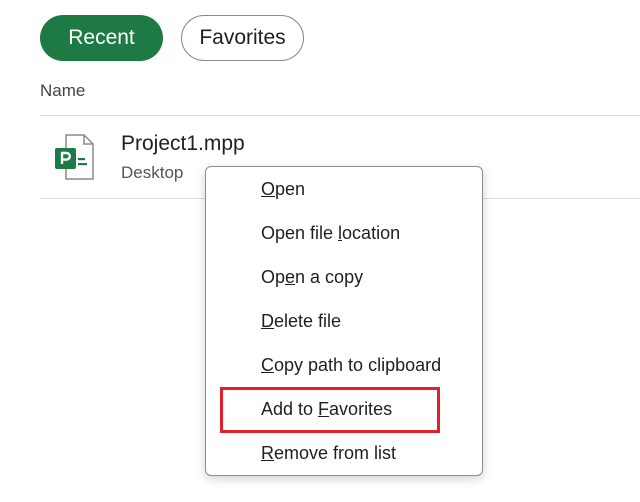 This screenshot has height=502, width=640. I want to click on menu-item-delete-file: Delete file, so click(344, 321).